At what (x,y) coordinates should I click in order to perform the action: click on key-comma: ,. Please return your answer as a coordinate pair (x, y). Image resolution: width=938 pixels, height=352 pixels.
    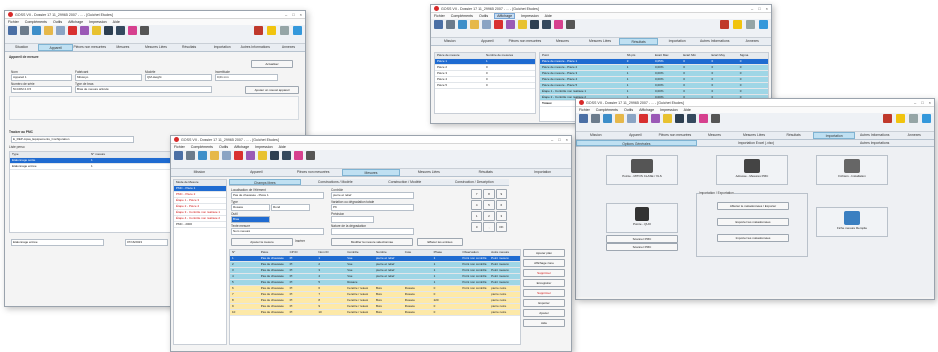
    Looking at the image, I should click on (489, 227).